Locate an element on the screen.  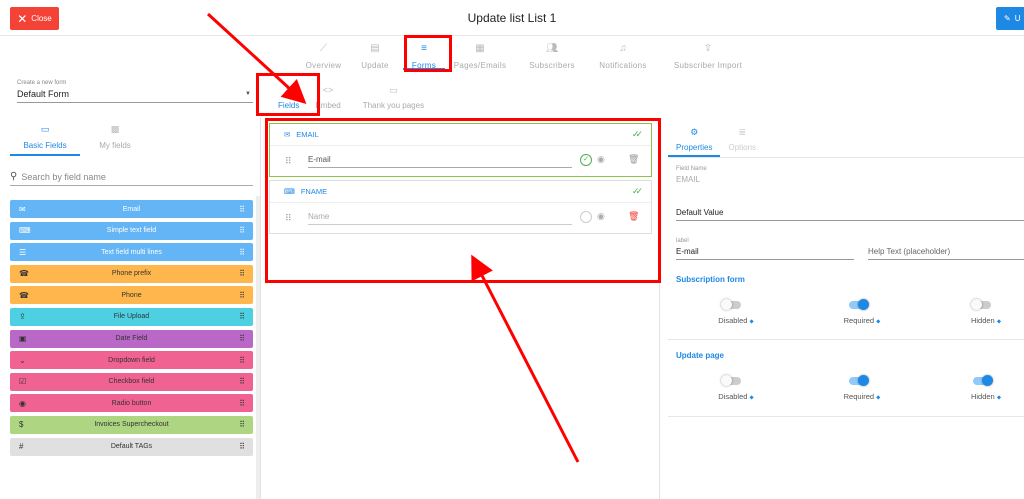
phone-icon: ☎ is located at coordinates (24, 274).